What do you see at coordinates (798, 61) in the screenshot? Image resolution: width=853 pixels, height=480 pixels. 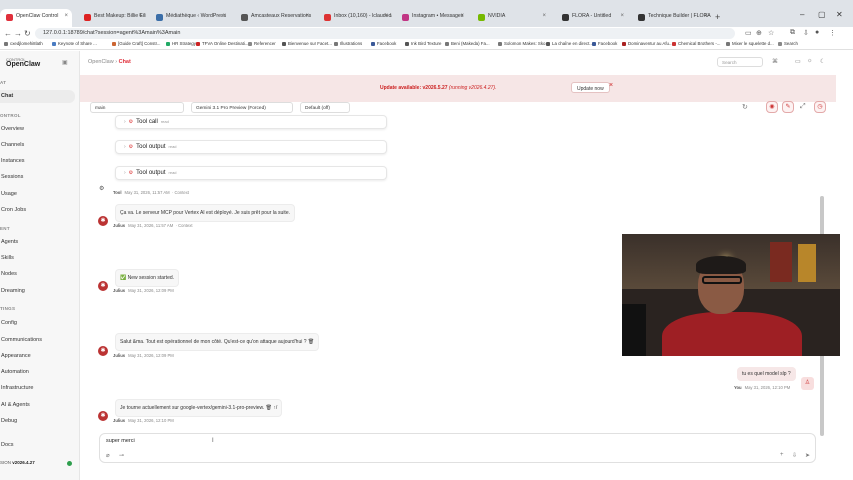 I see `monitor-icon: ▭` at bounding box center [798, 61].